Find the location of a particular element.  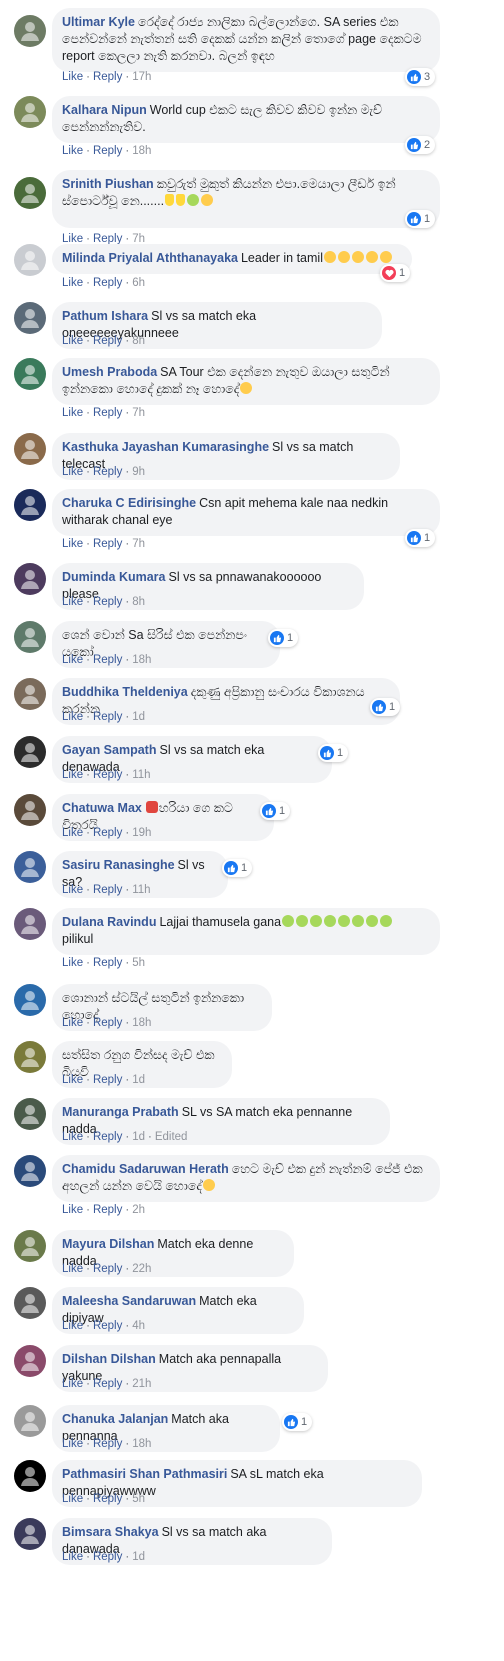

commenter-name: Dulana Ravindu is located at coordinates (109, 922).